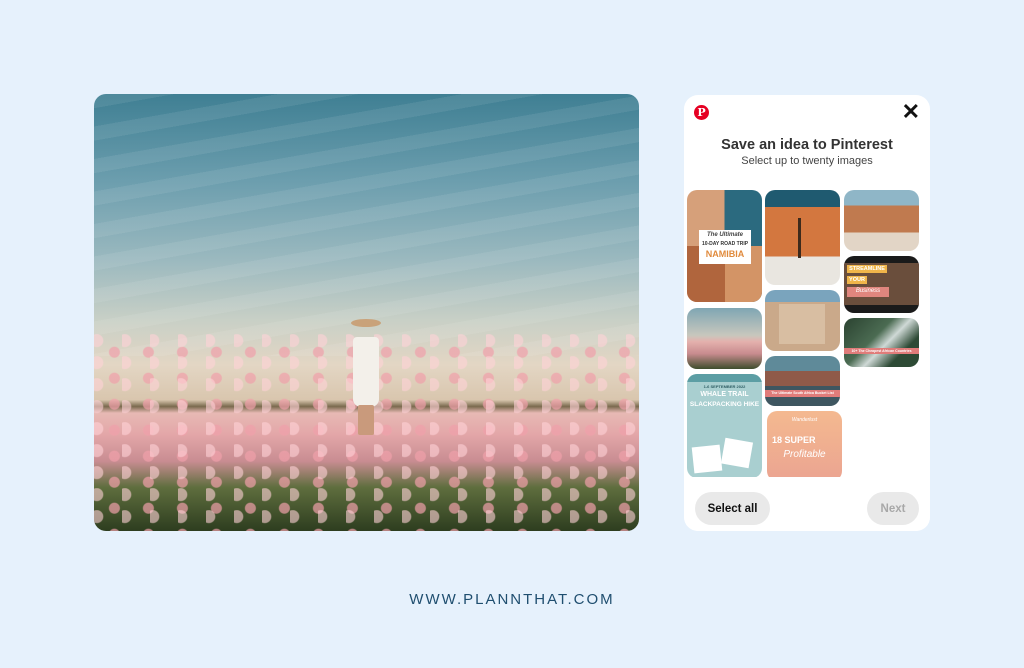 The width and height of the screenshot is (1024, 668). Describe the element at coordinates (881, 342) in the screenshot. I see `image-tile-waterfall: 10+ The Cheapest African Countries` at that location.